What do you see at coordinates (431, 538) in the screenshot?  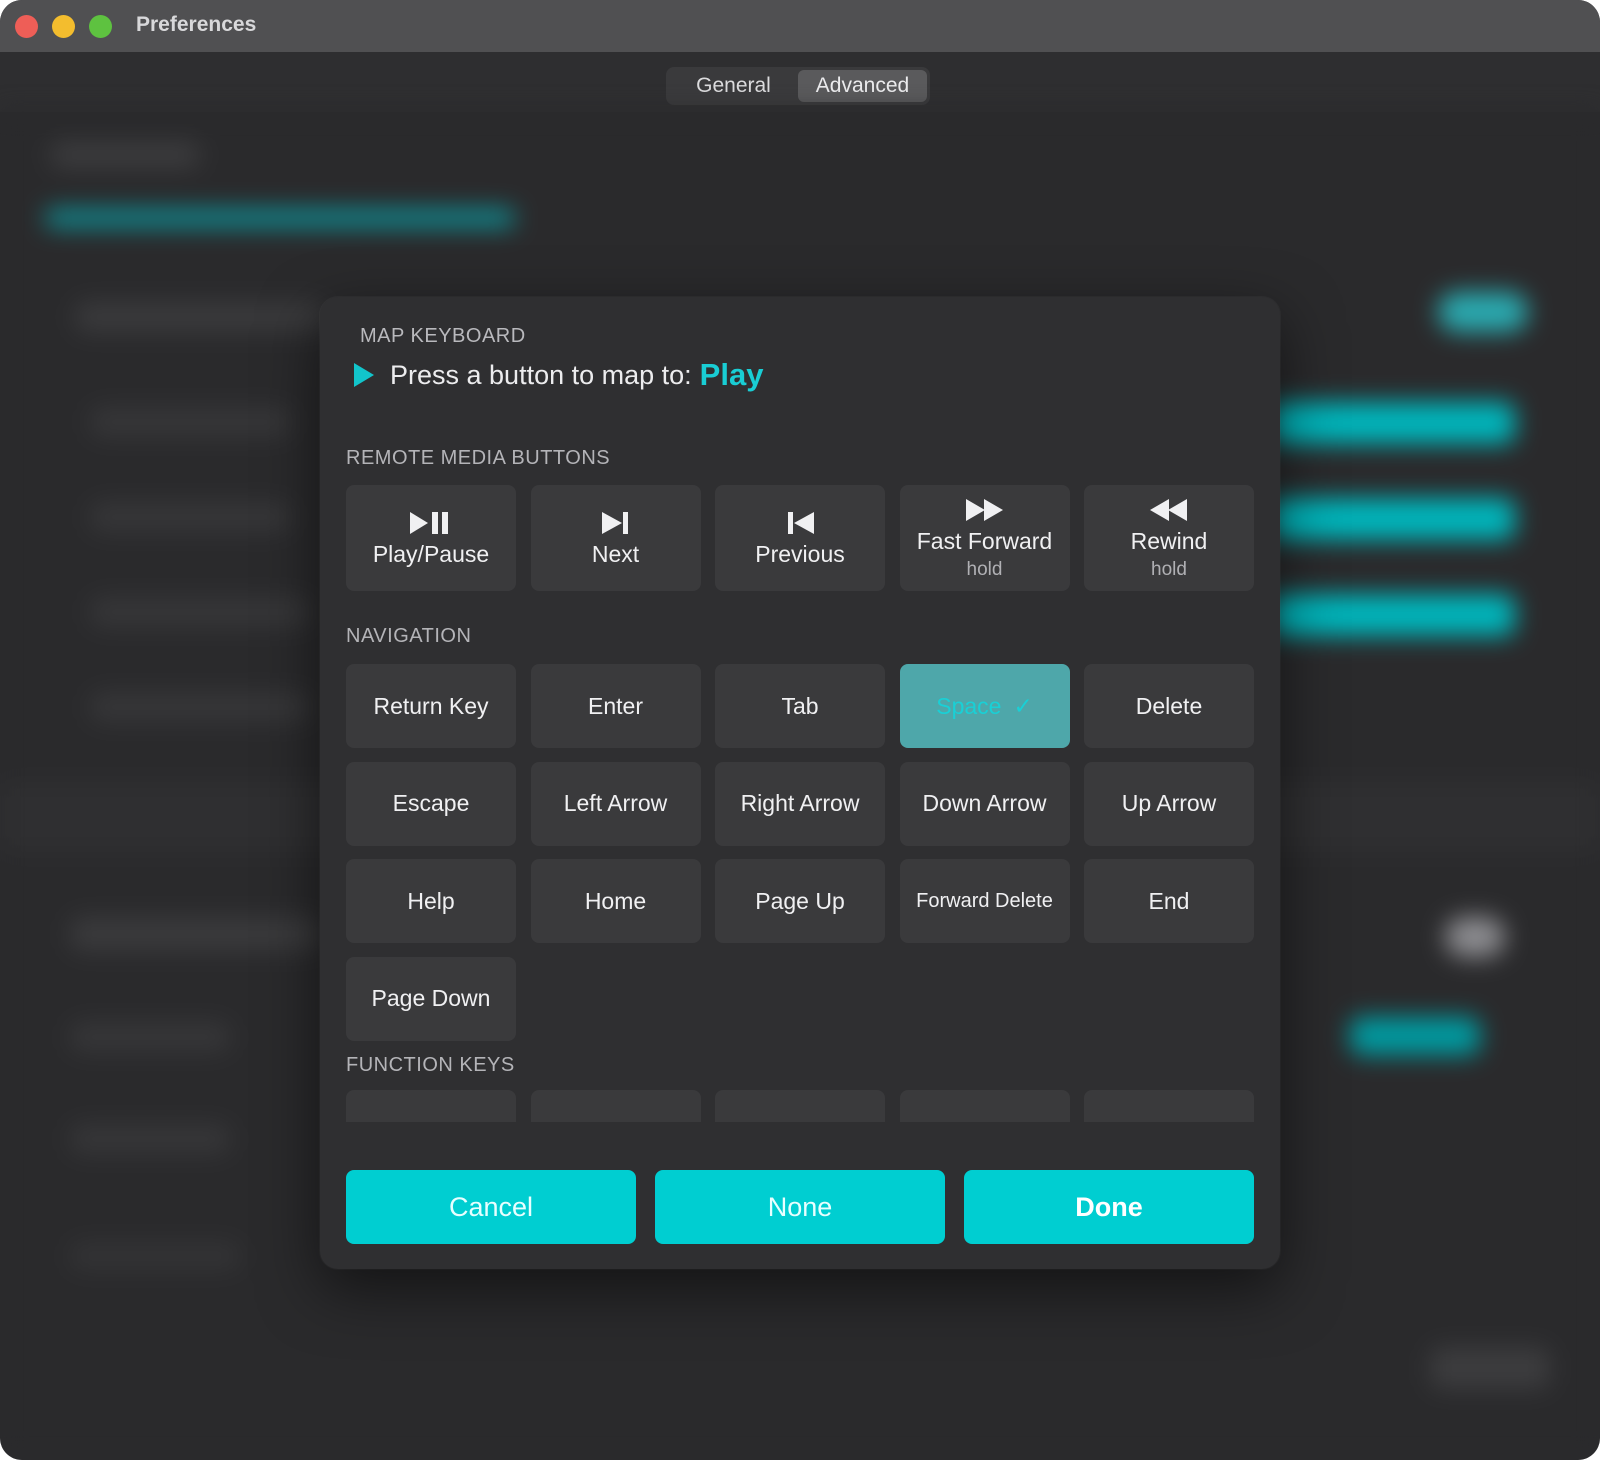 I see `key-play-pause: Play/Pause` at bounding box center [431, 538].